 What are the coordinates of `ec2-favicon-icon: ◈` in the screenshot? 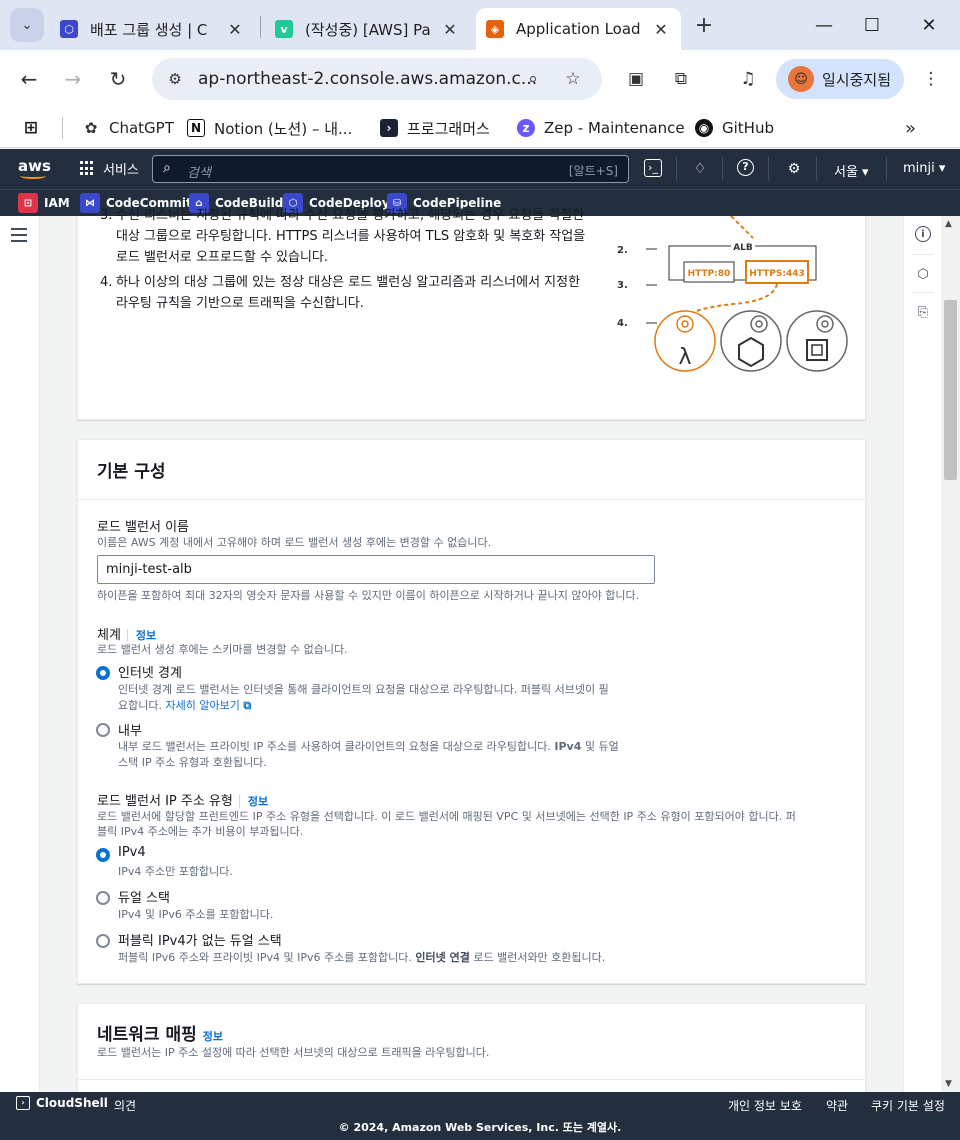 It's located at (495, 29).